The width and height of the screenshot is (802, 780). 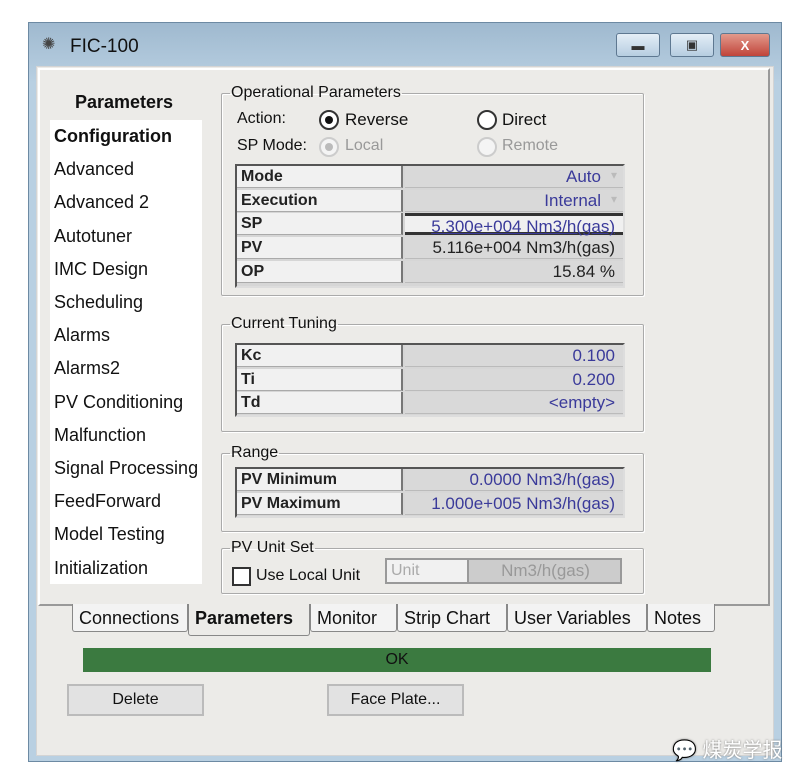 What do you see at coordinates (100, 435) in the screenshot?
I see `sidebar-item: Malfunction` at bounding box center [100, 435].